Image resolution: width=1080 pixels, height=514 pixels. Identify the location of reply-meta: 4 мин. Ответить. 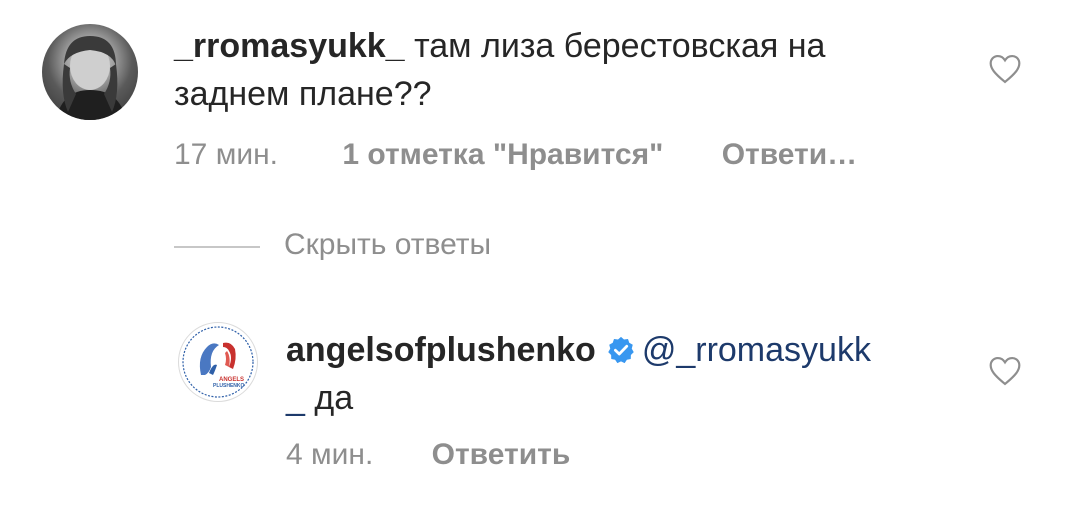
(428, 455).